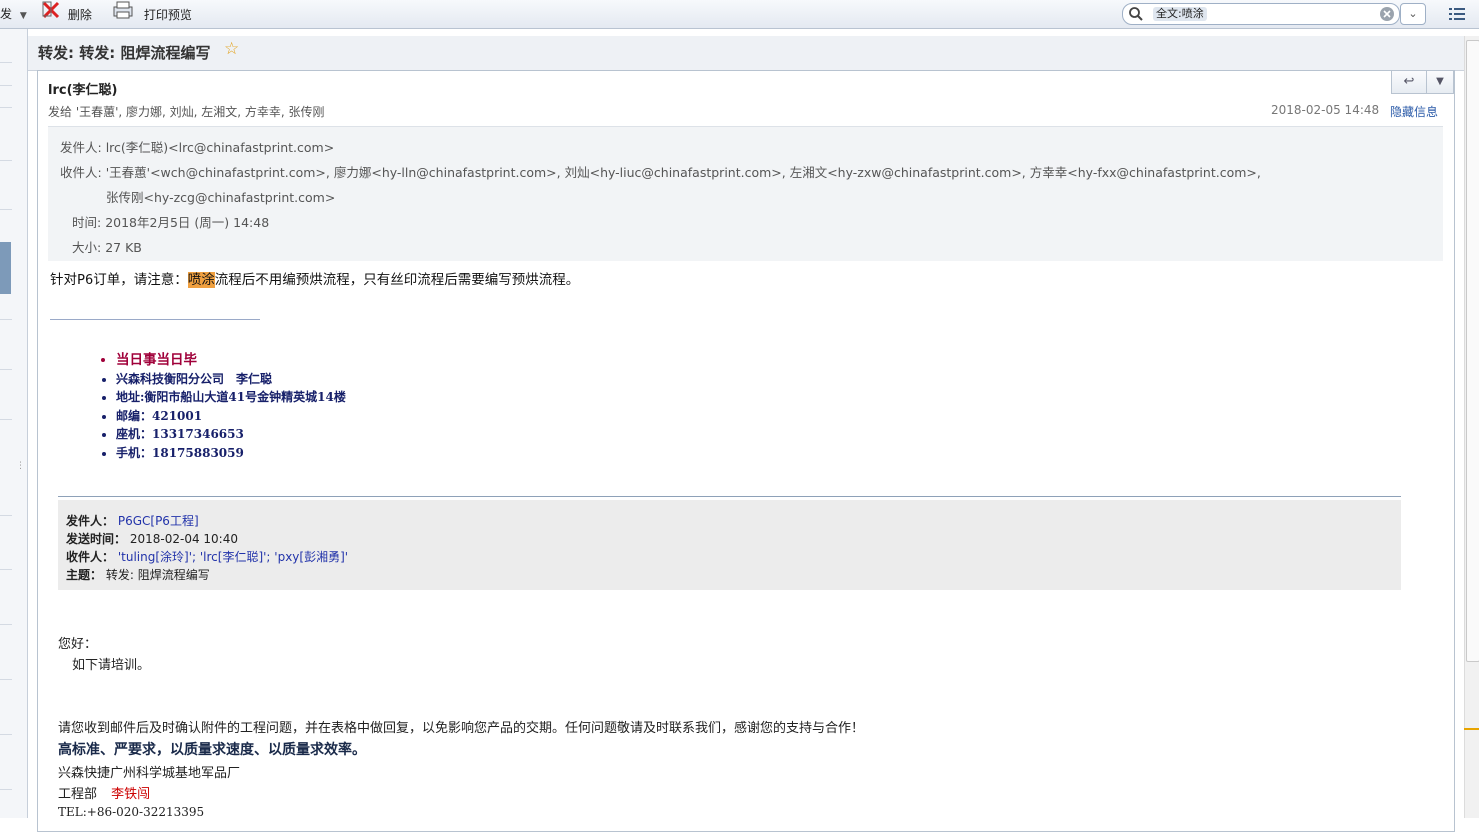 This screenshot has height=832, width=1479. I want to click on size-value: 27 KB, so click(123, 247).